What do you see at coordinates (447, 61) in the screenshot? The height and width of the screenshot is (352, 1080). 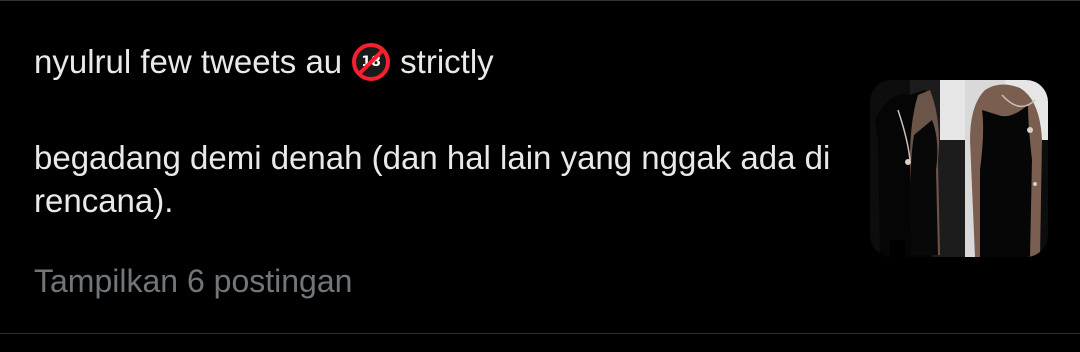 I see `title-suffix: strictly` at bounding box center [447, 61].